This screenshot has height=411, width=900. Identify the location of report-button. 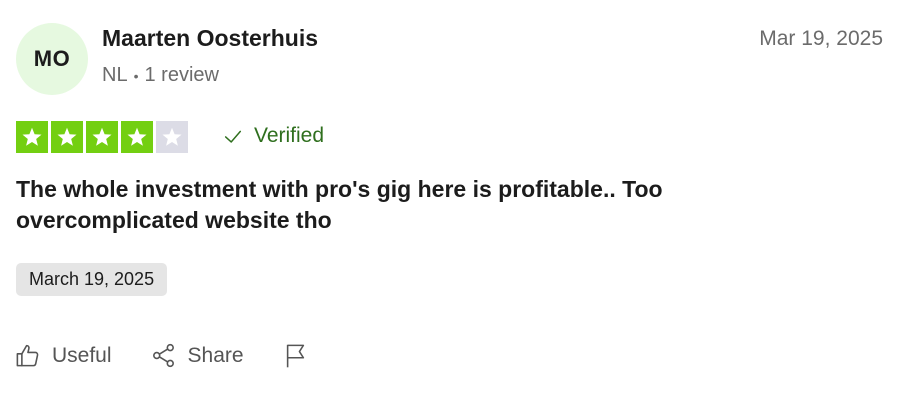
(295, 355).